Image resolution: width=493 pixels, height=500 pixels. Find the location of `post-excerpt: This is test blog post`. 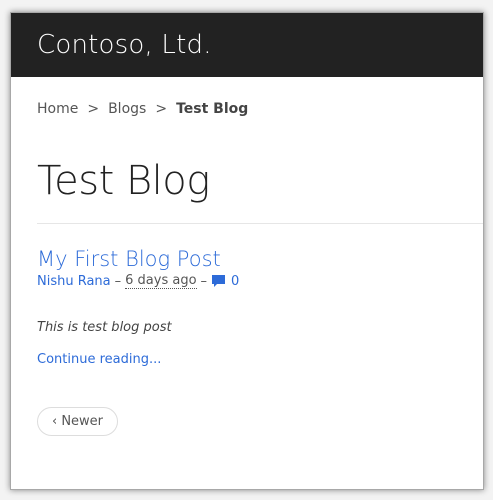

post-excerpt: This is test blog post is located at coordinates (104, 327).